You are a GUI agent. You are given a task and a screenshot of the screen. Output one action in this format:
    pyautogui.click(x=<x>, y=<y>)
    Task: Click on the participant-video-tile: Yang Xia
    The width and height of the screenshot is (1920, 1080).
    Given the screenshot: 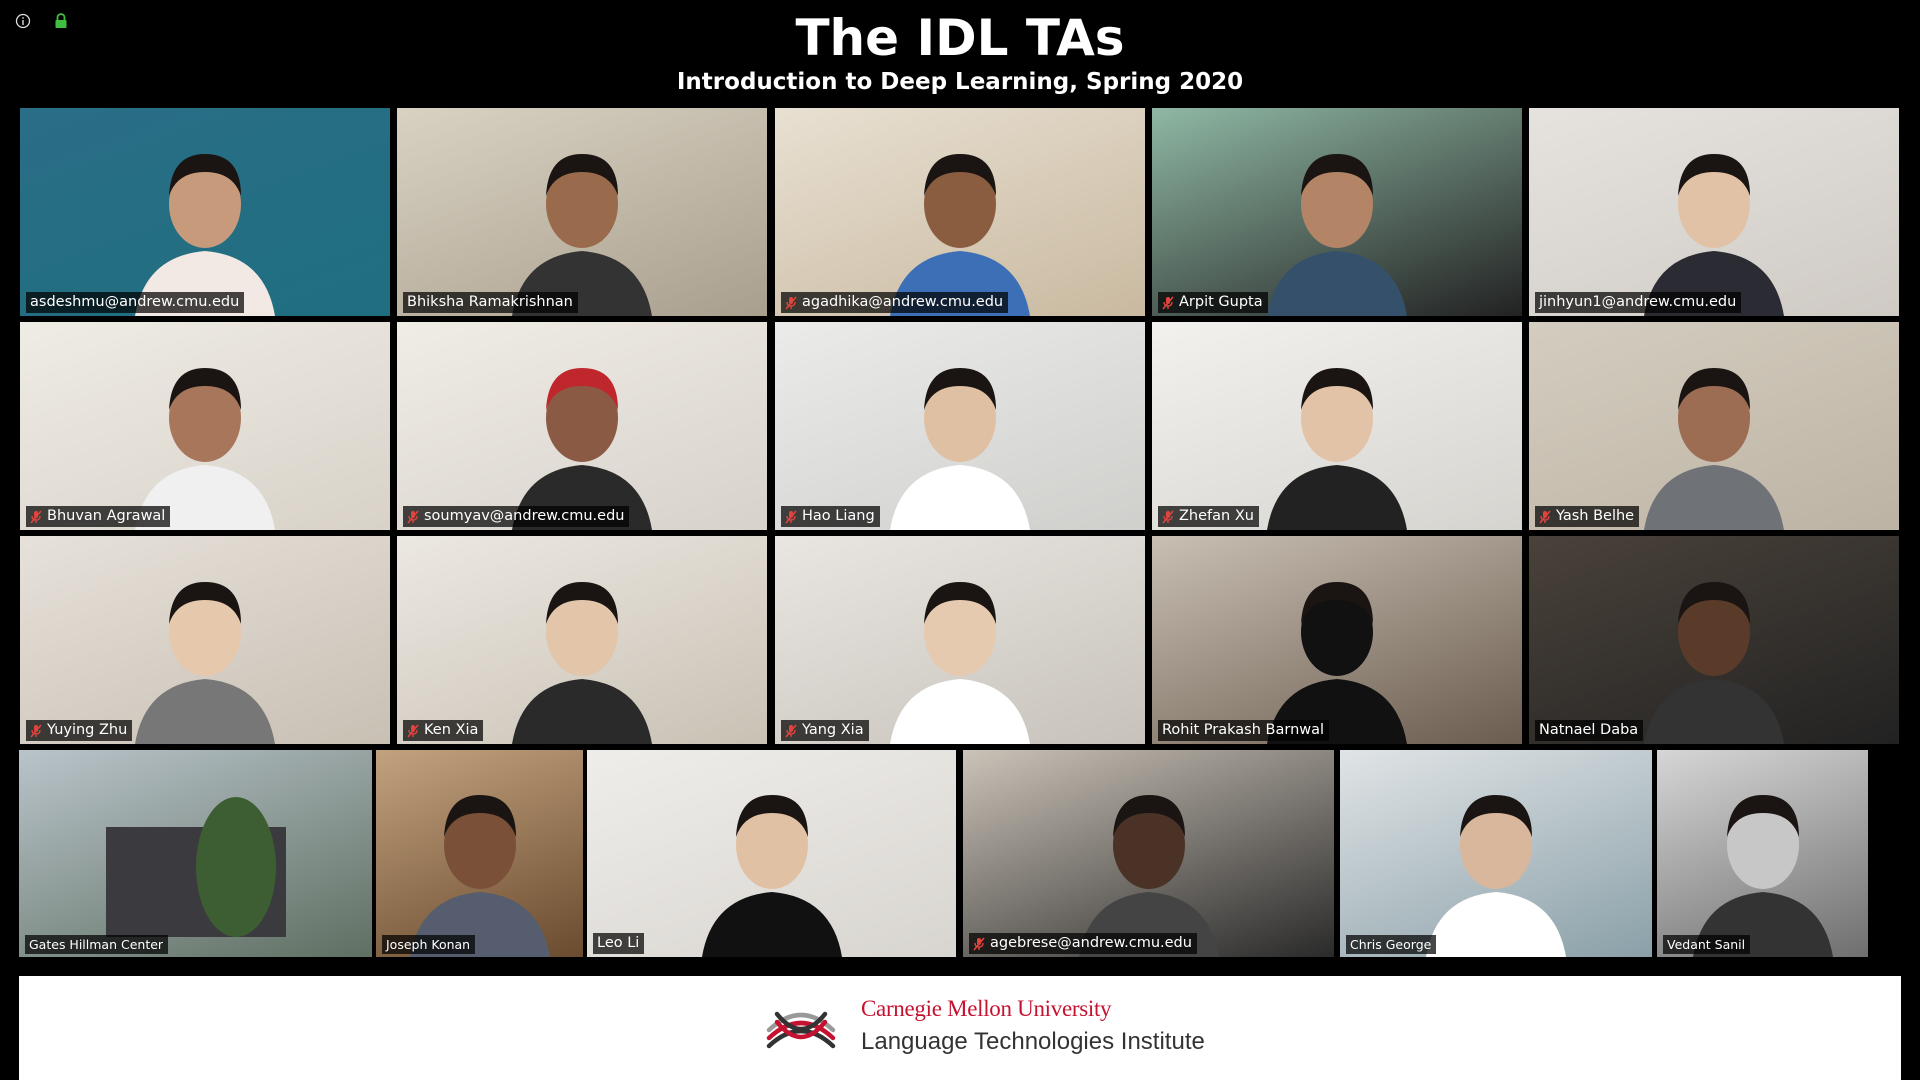 What is the action you would take?
    pyautogui.click(x=960, y=640)
    